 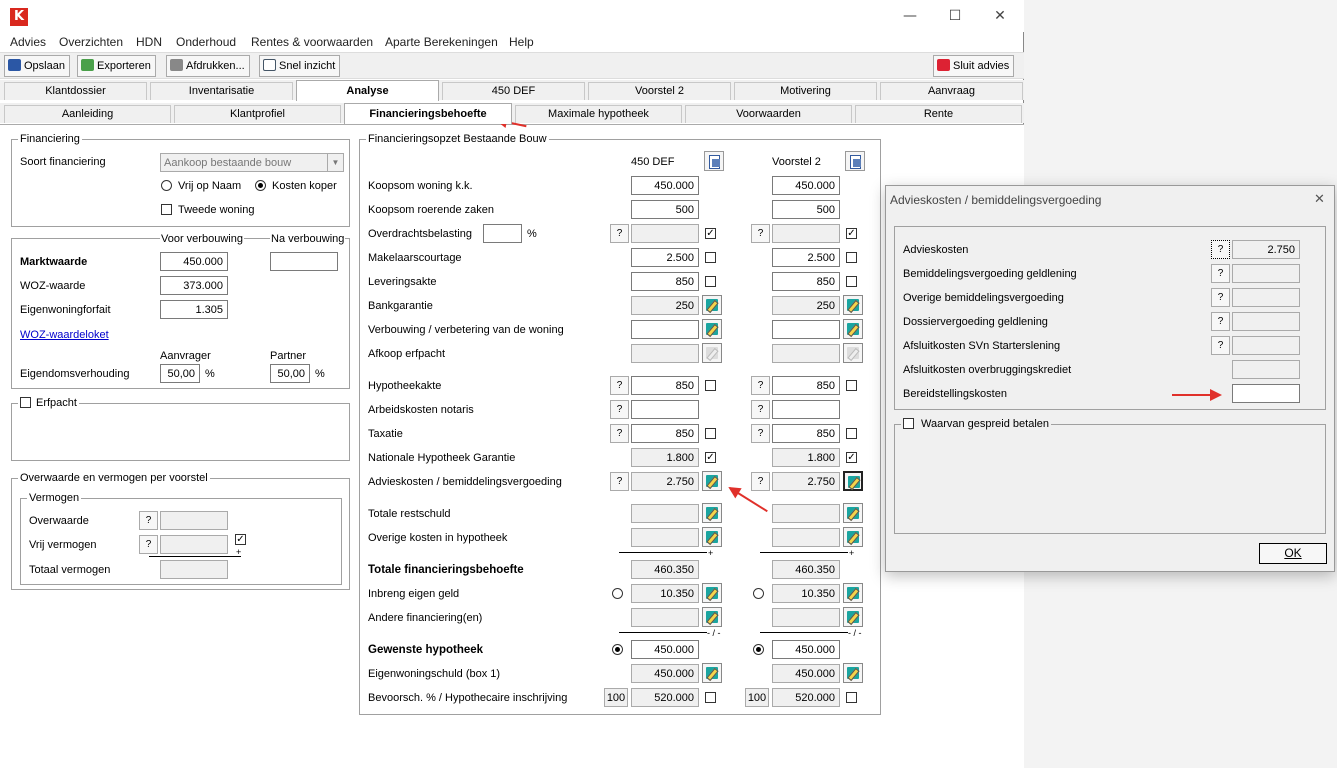 What do you see at coordinates (290, 373) in the screenshot?
I see `eigendom-partner-input: 50,00` at bounding box center [290, 373].